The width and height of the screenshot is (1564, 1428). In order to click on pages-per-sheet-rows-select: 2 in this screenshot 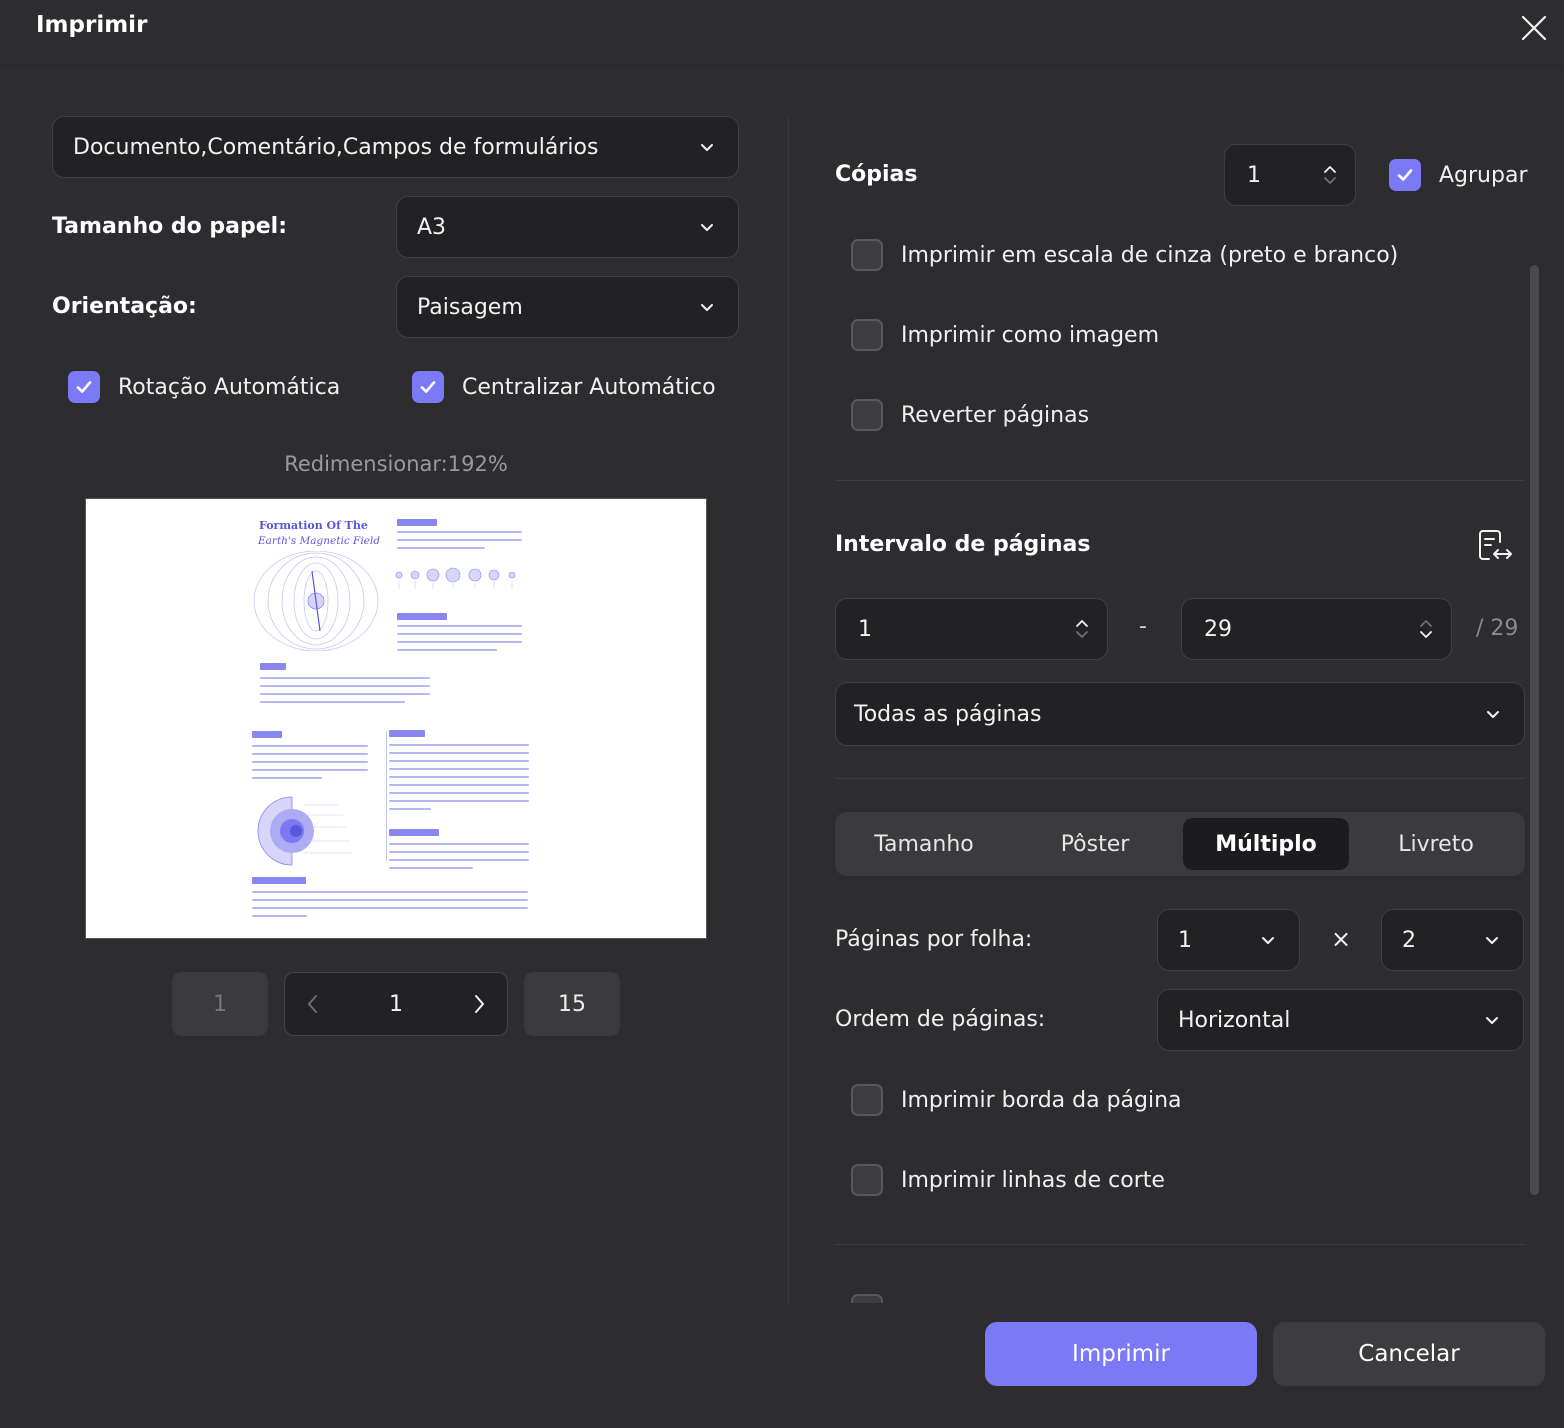, I will do `click(1452, 940)`.